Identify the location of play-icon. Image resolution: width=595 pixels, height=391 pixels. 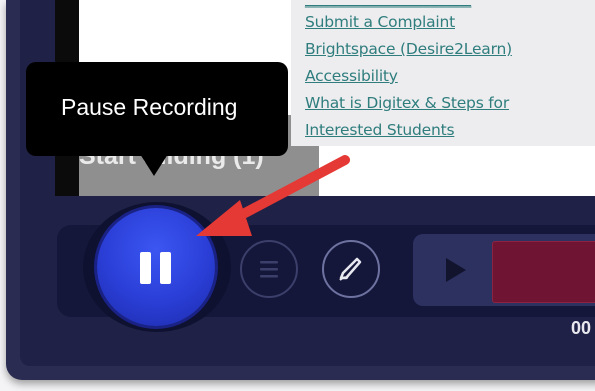
(456, 270).